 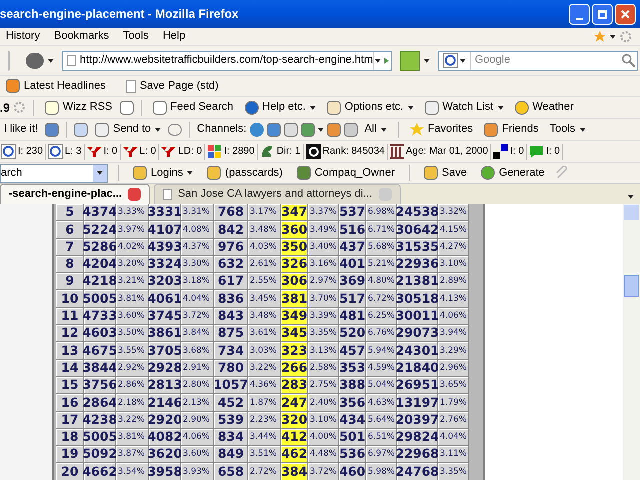 What do you see at coordinates (227, 60) in the screenshot?
I see `address-field: http://www.websitetrafficbuilders.com/top-search-engine.htm` at bounding box center [227, 60].